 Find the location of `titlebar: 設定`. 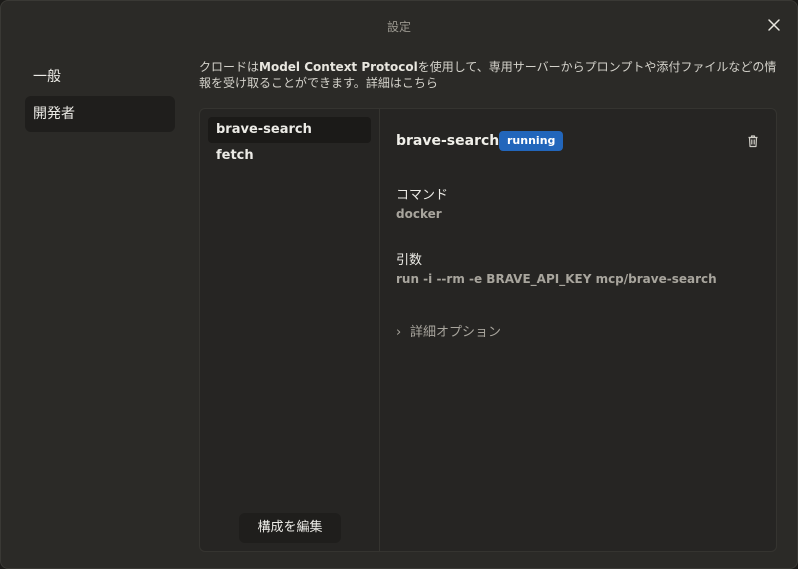

titlebar: 設定 is located at coordinates (399, 26).